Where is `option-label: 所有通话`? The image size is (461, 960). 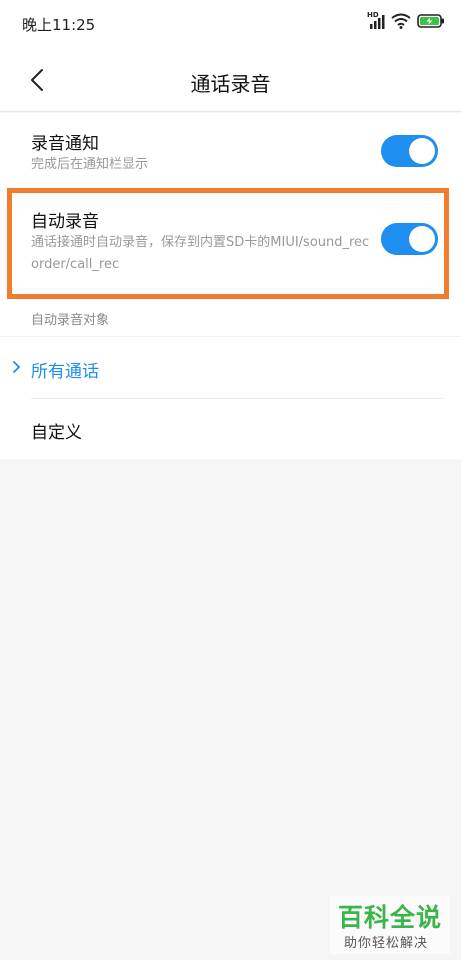 option-label: 所有通话 is located at coordinates (65, 372).